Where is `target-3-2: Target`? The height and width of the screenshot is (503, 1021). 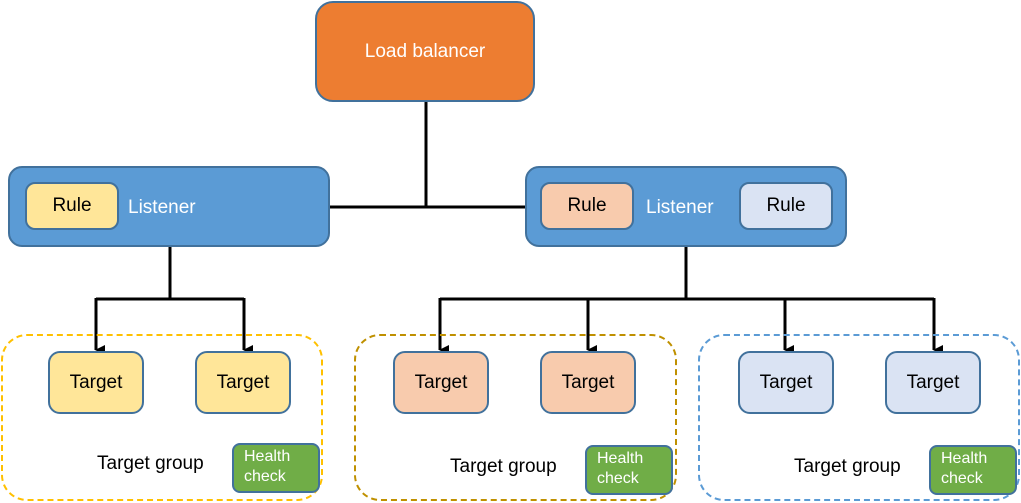 target-3-2: Target is located at coordinates (933, 382).